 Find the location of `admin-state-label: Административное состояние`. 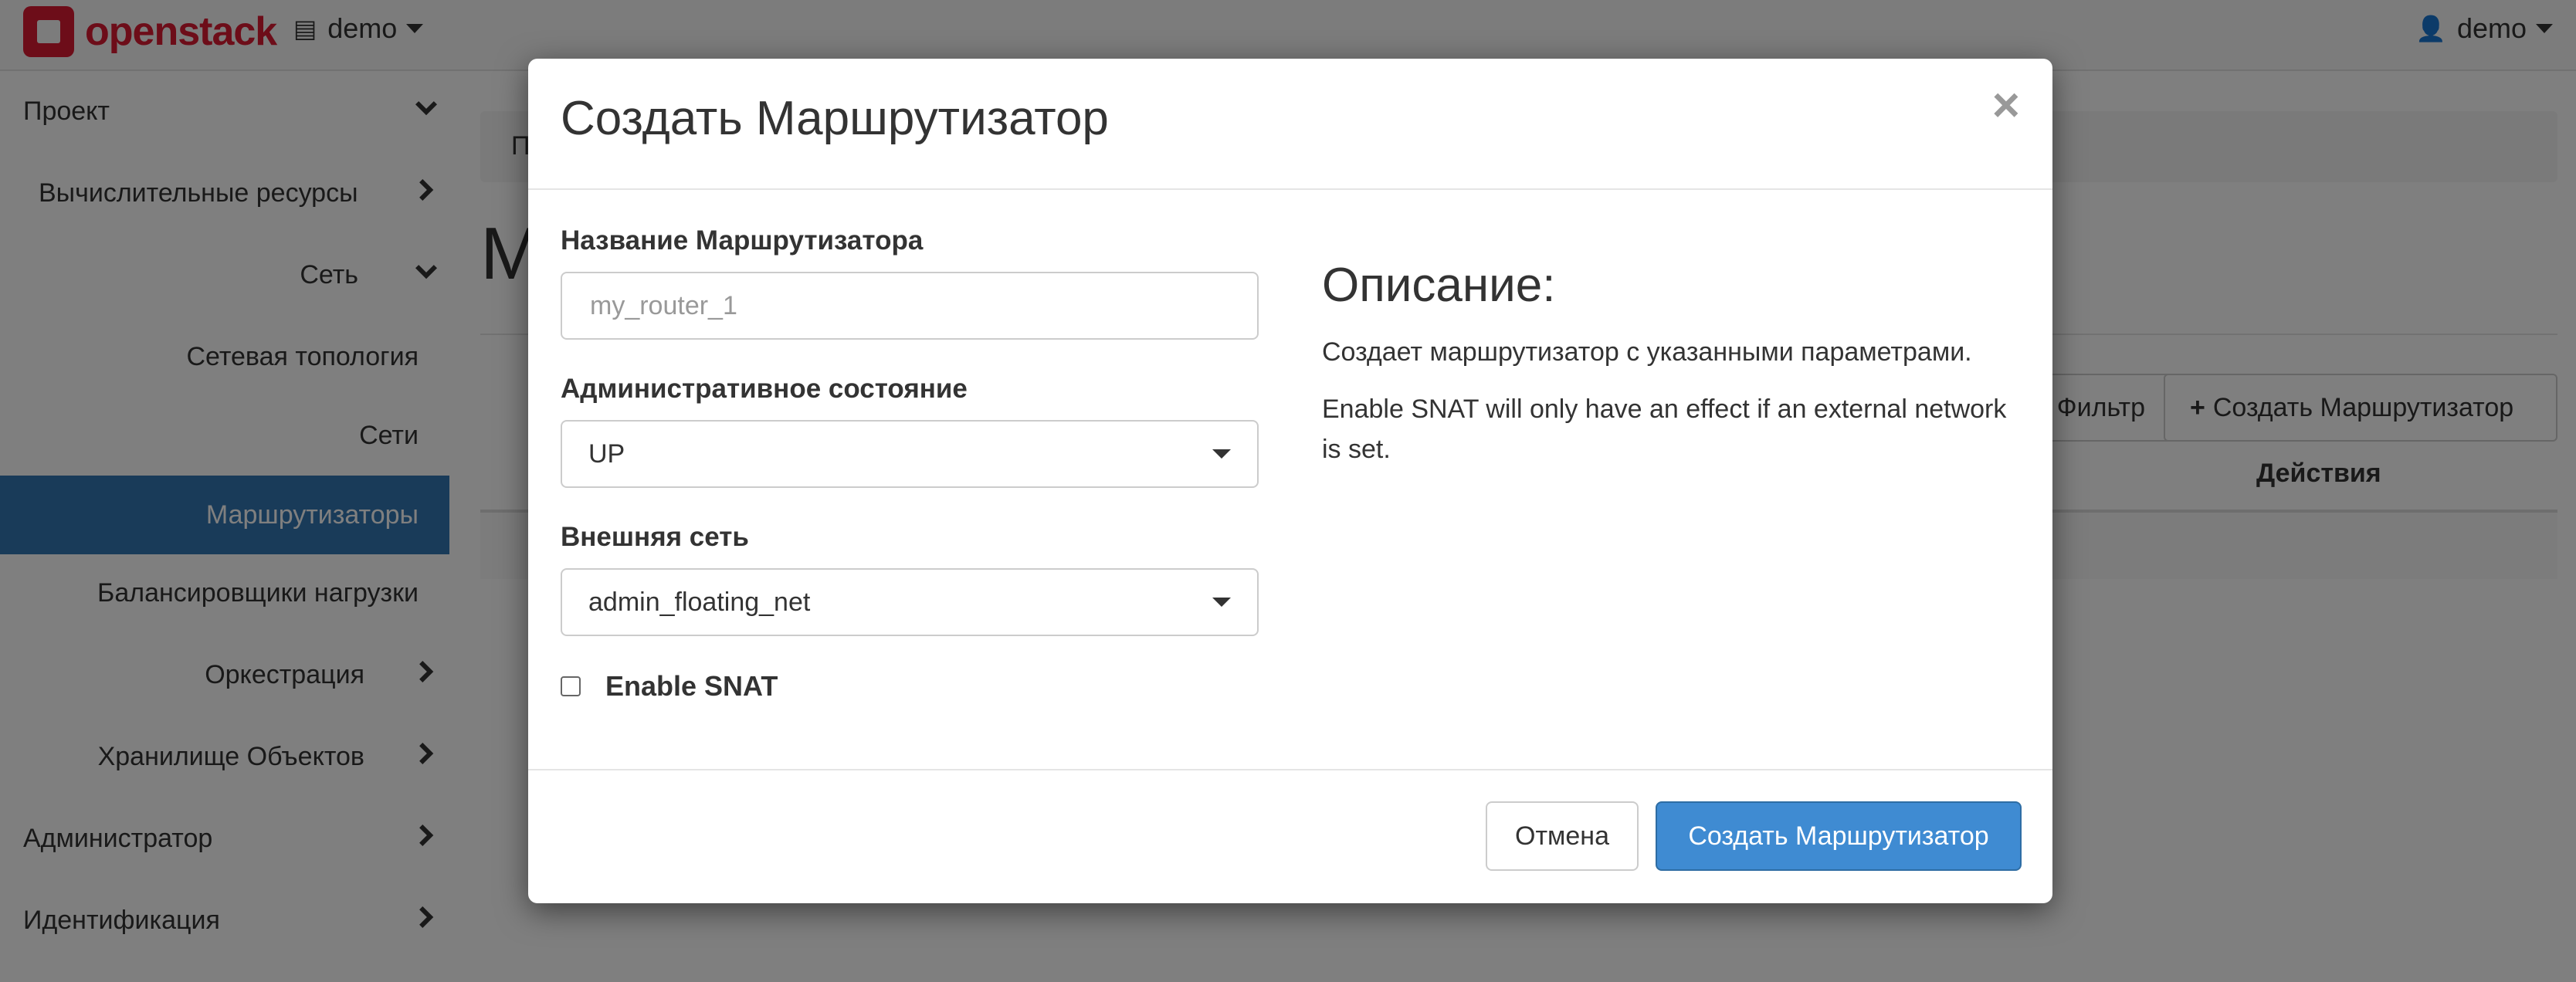

admin-state-label: Административное состояние is located at coordinates (764, 389).